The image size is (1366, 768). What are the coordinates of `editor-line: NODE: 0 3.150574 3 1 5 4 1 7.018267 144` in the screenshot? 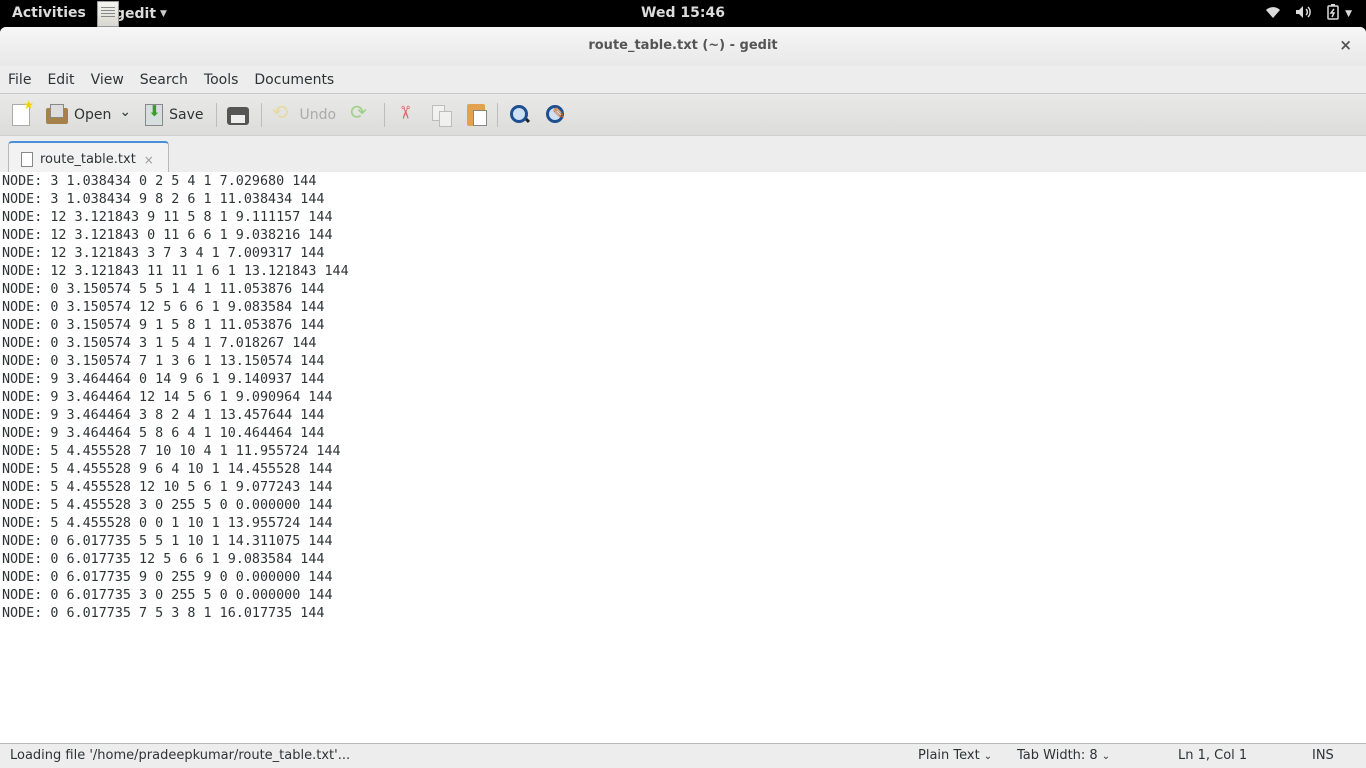 It's located at (159, 343).